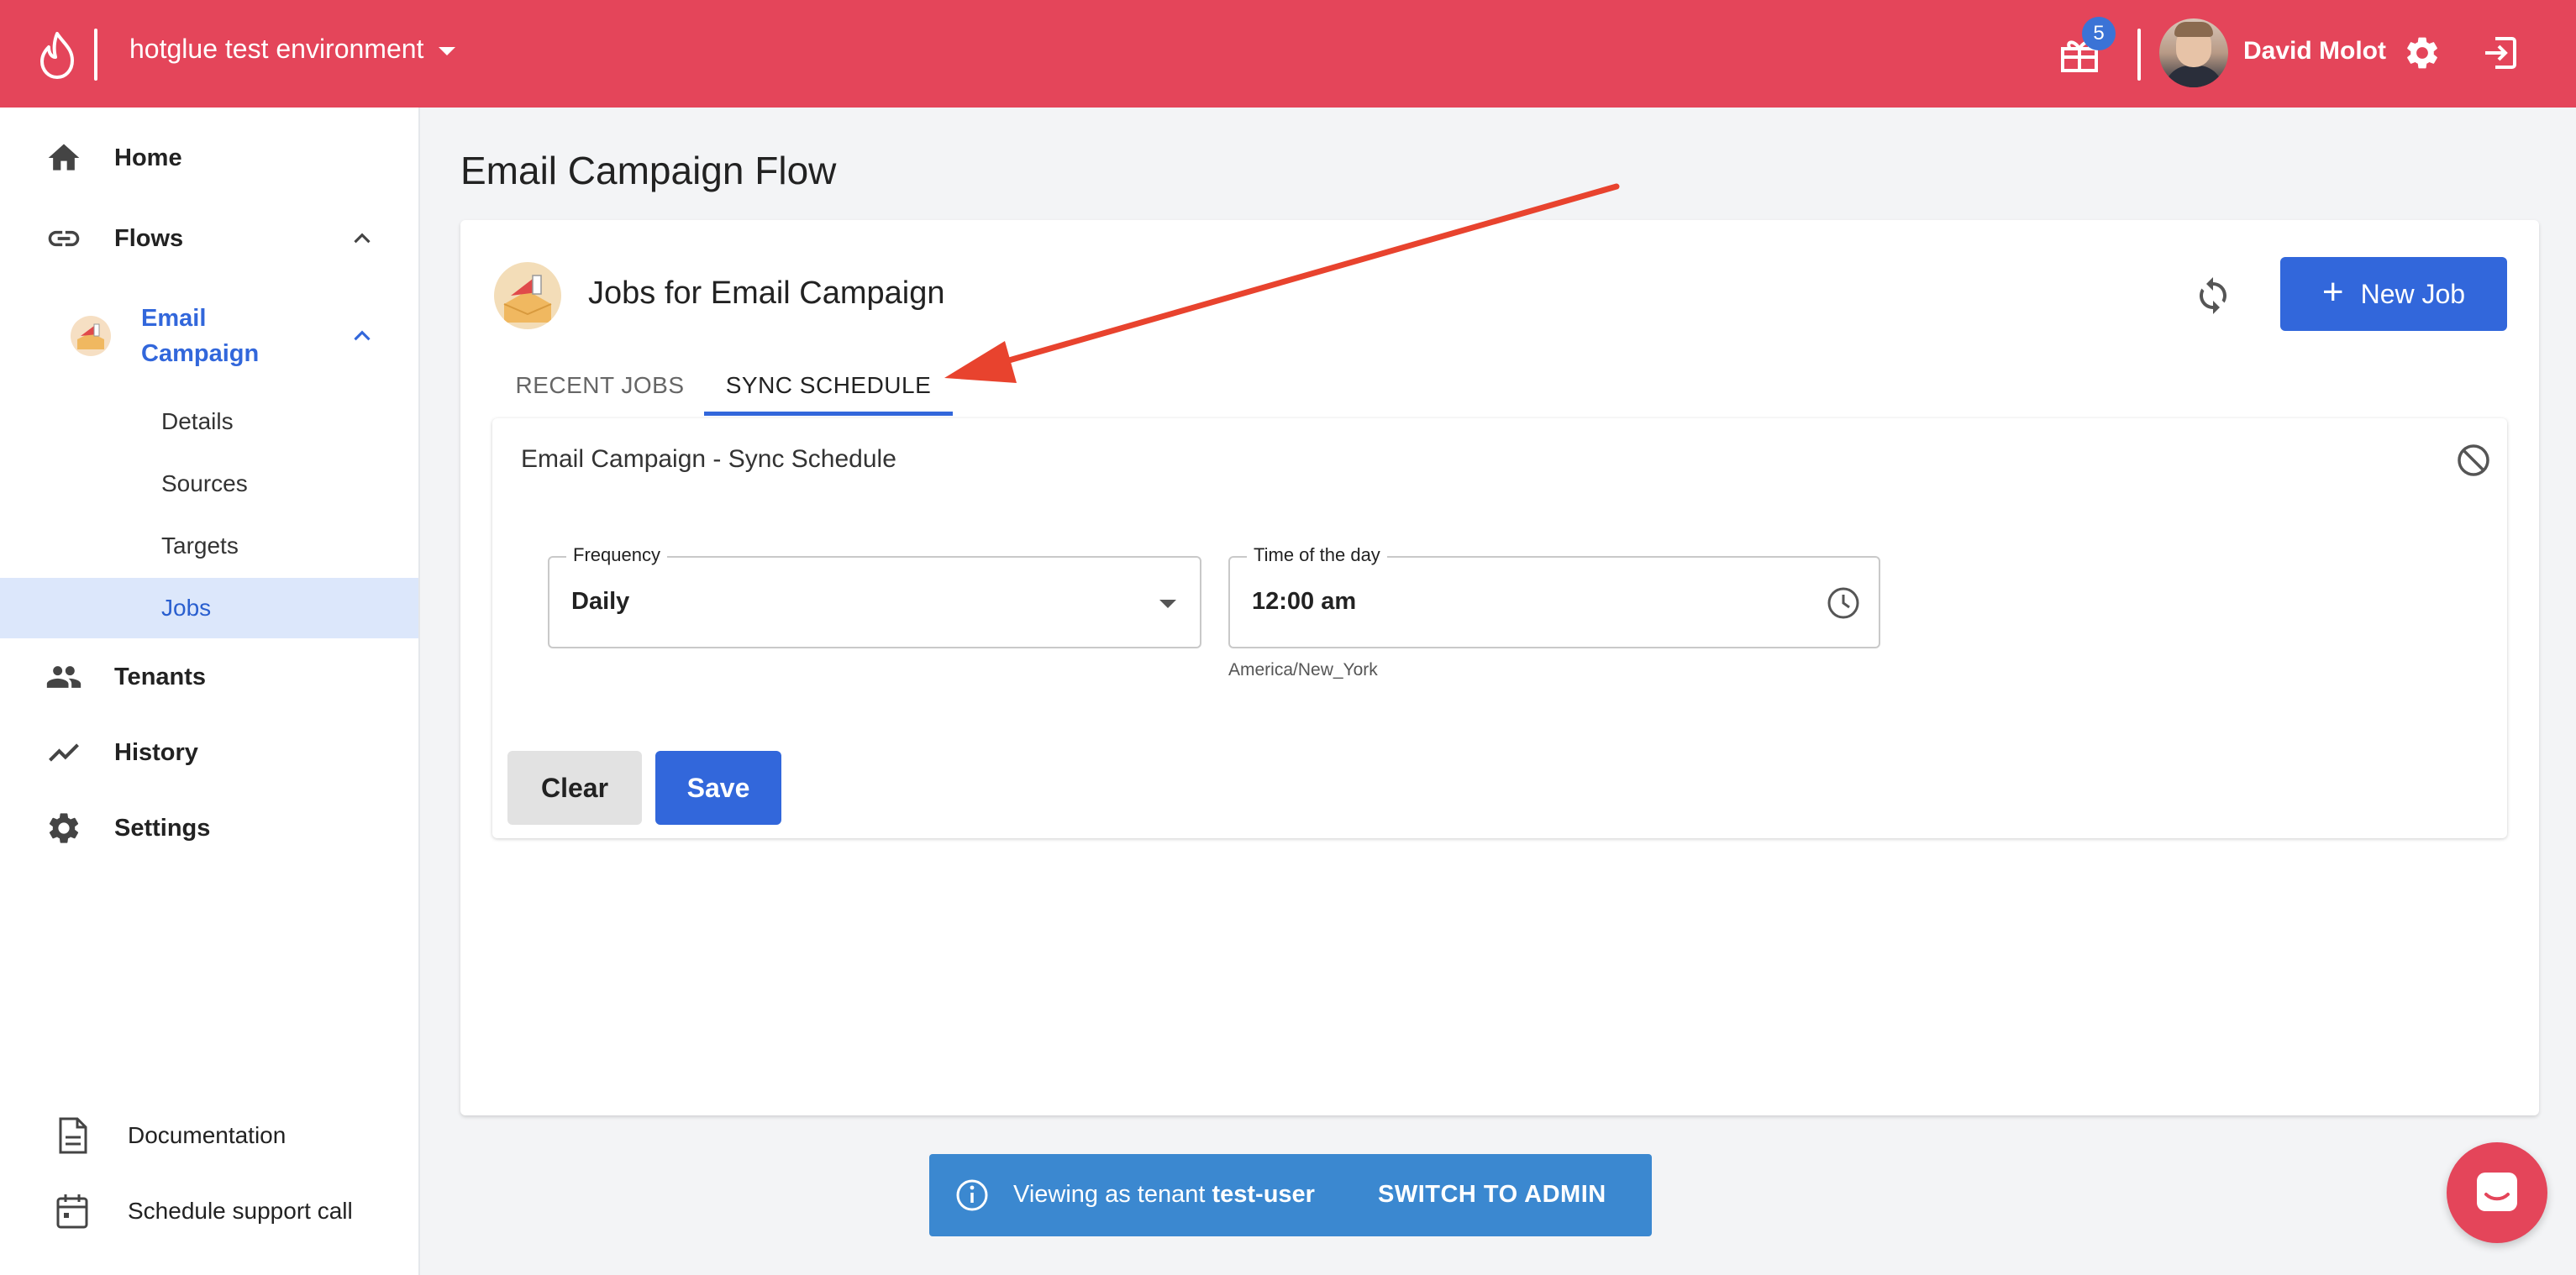 The width and height of the screenshot is (2576, 1275). Describe the element at coordinates (200, 546) in the screenshot. I see `sidebar-subitem-label: Targets` at that location.